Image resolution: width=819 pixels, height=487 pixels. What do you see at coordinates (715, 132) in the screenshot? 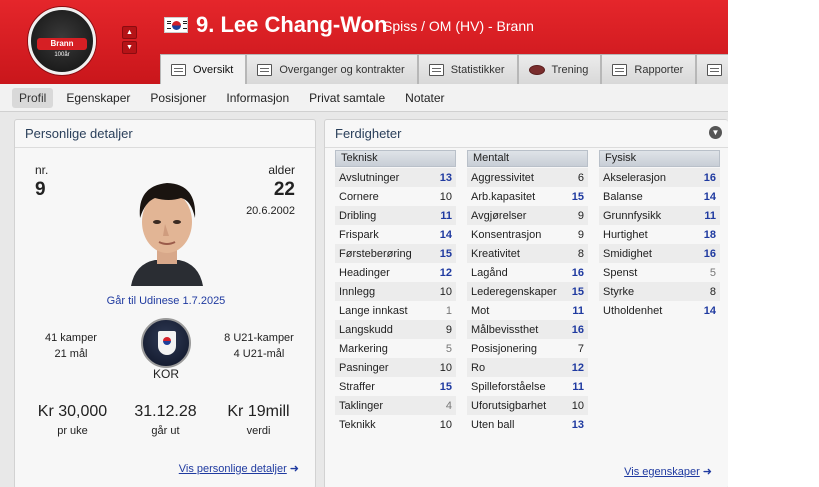
I see `collapse-chevron-icon: ▼` at bounding box center [715, 132].